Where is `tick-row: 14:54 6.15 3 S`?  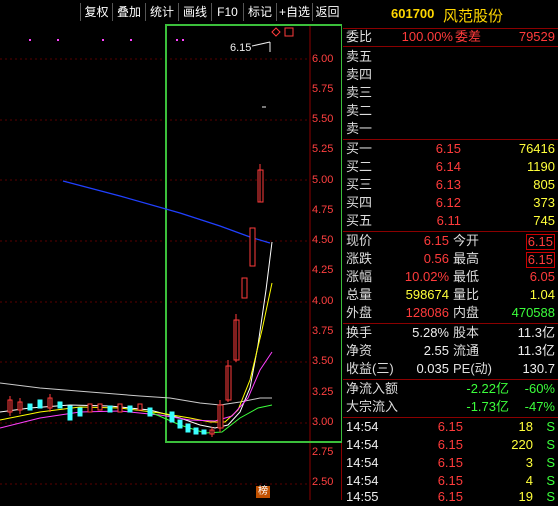 tick-row: 14:54 6.15 3 S is located at coordinates (450, 462).